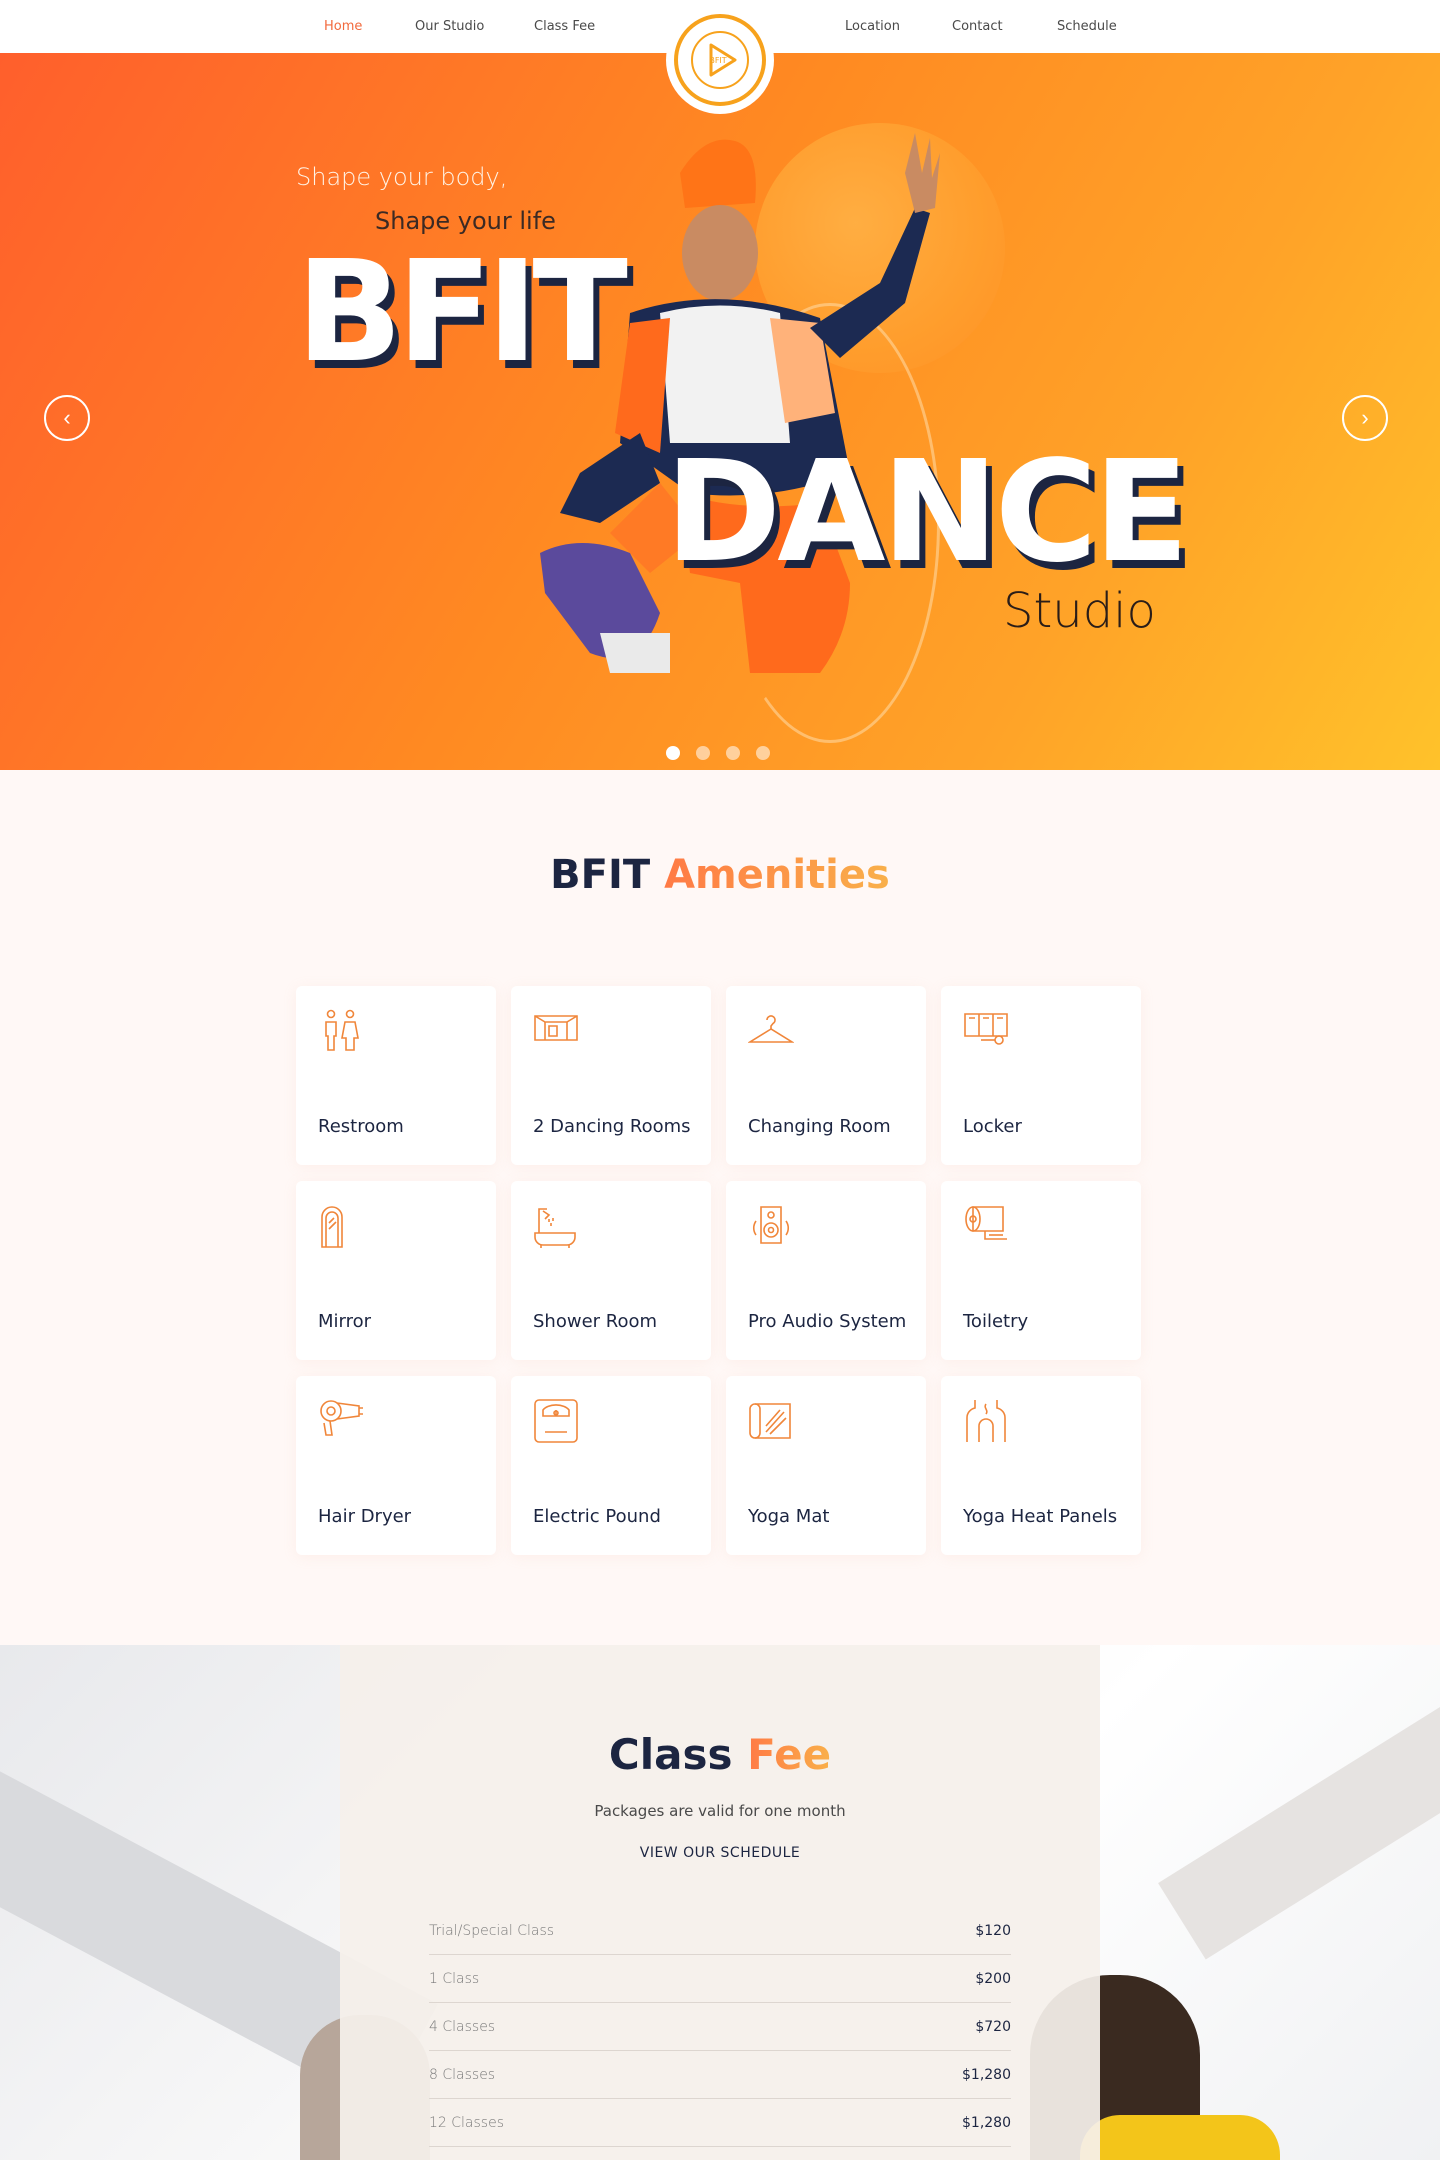 The height and width of the screenshot is (2160, 1440). I want to click on heat-panel-icon, so click(986, 1421).